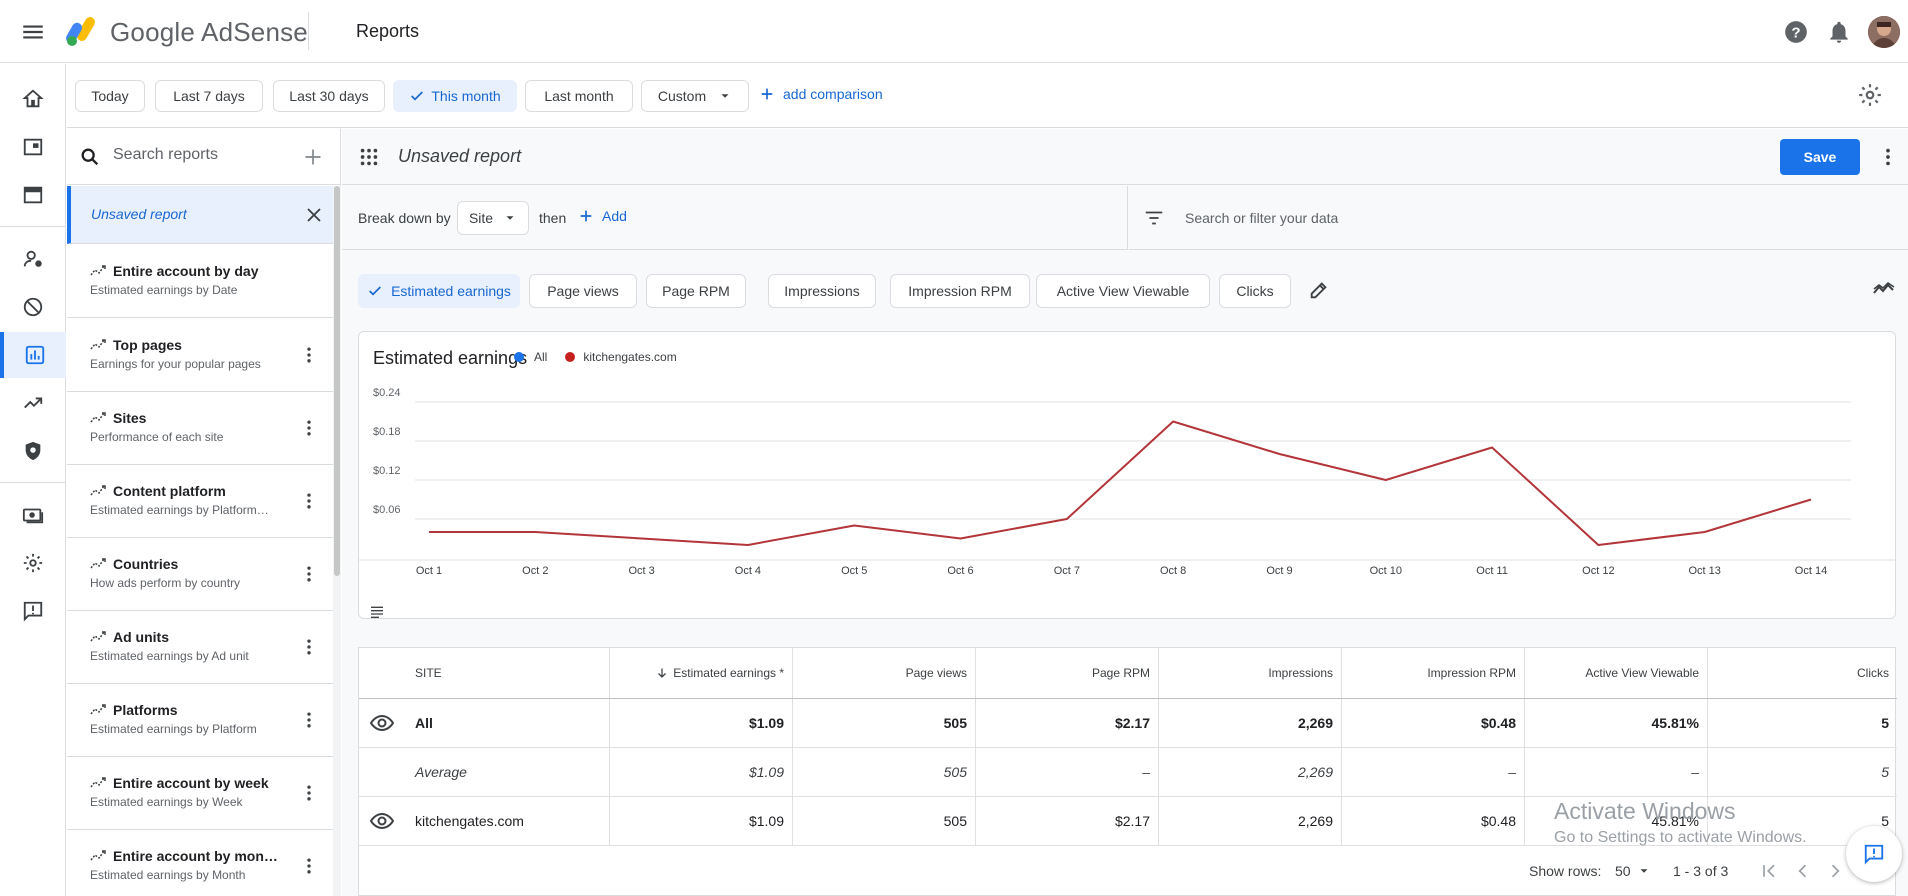  I want to click on notifications-bell-icon, so click(1839, 32).